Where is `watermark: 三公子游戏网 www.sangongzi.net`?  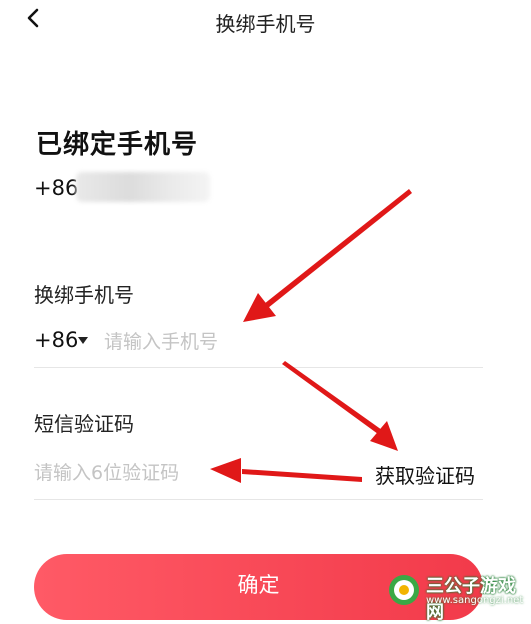 watermark: 三公子游戏网 www.sangongzi.net is located at coordinates (458, 597).